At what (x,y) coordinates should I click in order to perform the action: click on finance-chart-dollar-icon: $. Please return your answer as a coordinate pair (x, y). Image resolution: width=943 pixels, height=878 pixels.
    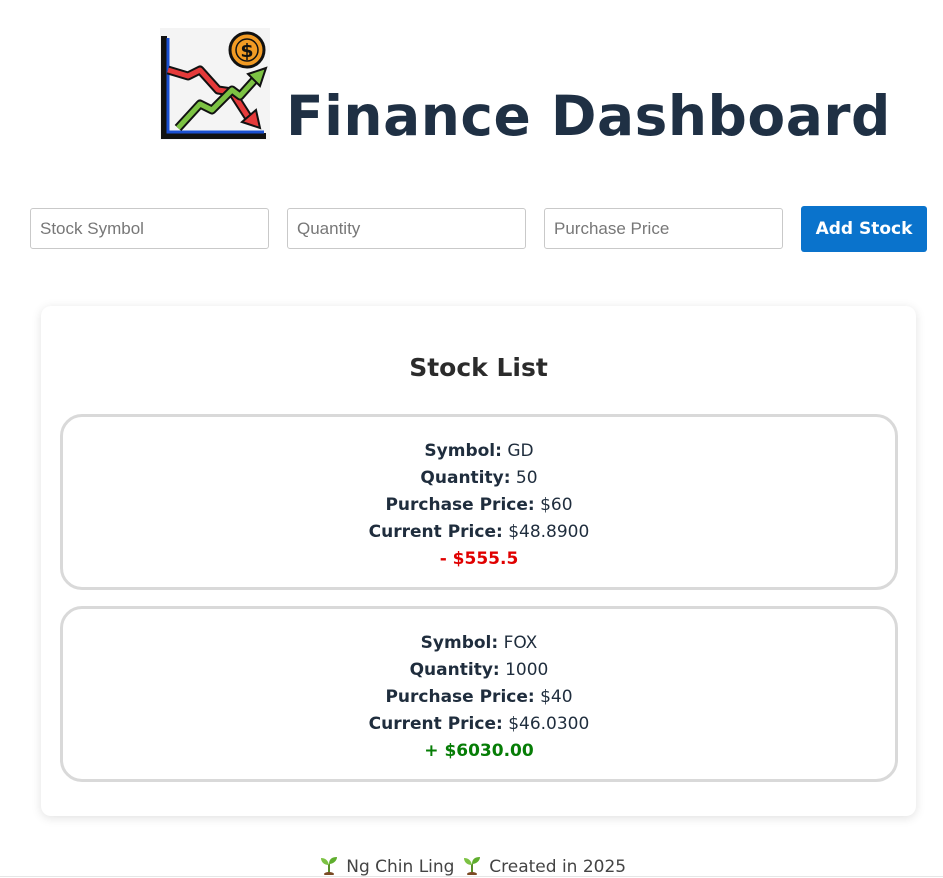
    Looking at the image, I should click on (215, 84).